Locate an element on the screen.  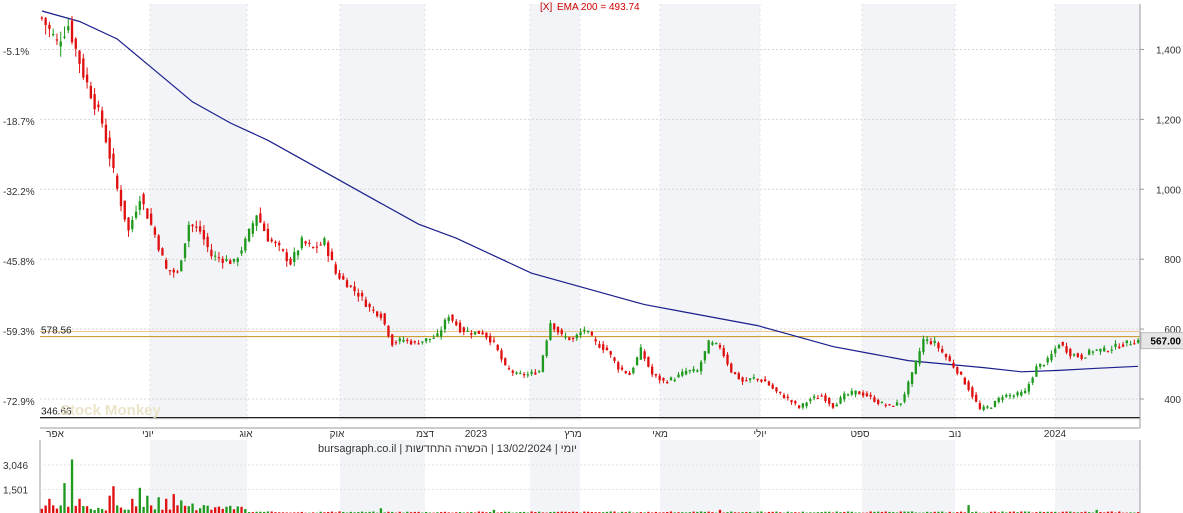
legend-marker: [X] is located at coordinates (546, 7).